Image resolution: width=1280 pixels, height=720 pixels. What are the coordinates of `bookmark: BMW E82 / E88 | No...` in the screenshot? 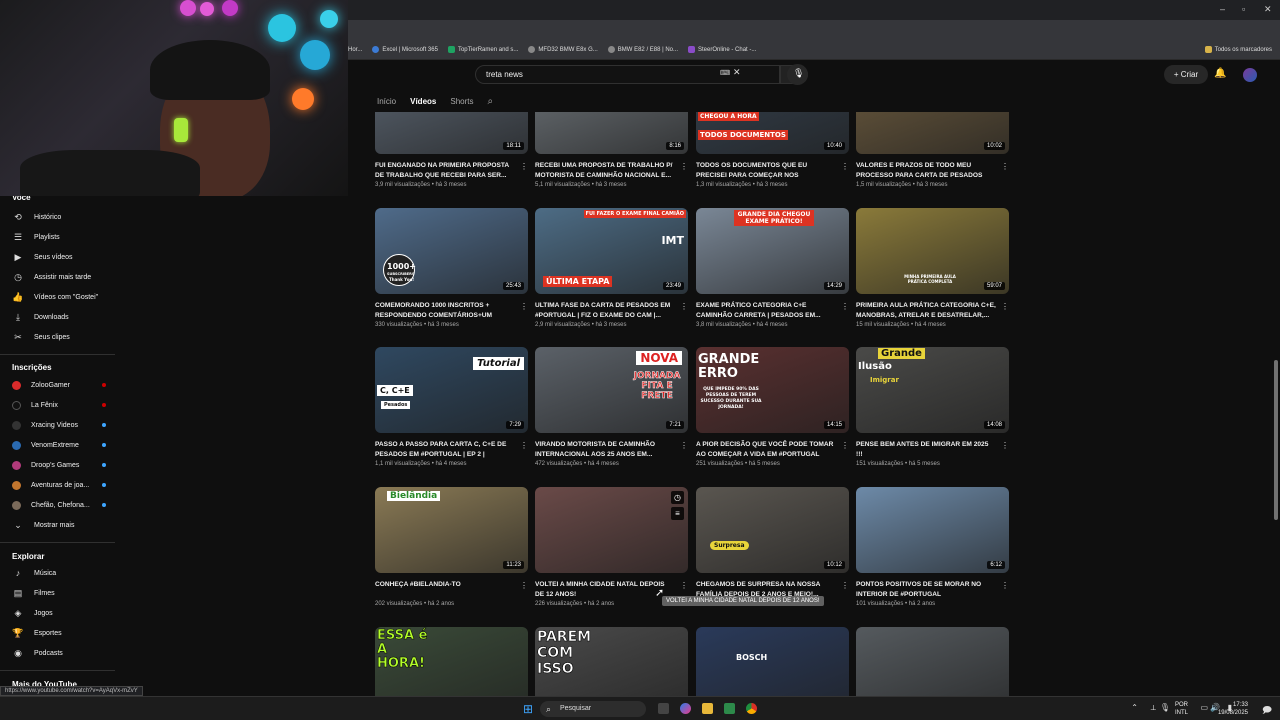 It's located at (642, 49).